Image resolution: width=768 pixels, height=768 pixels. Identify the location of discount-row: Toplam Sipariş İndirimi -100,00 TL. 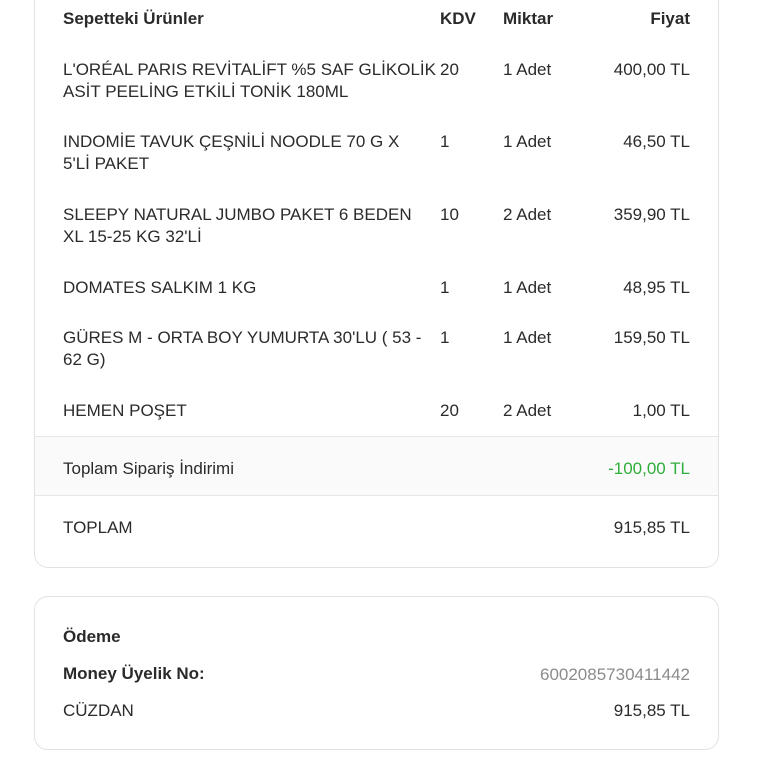
(376, 466).